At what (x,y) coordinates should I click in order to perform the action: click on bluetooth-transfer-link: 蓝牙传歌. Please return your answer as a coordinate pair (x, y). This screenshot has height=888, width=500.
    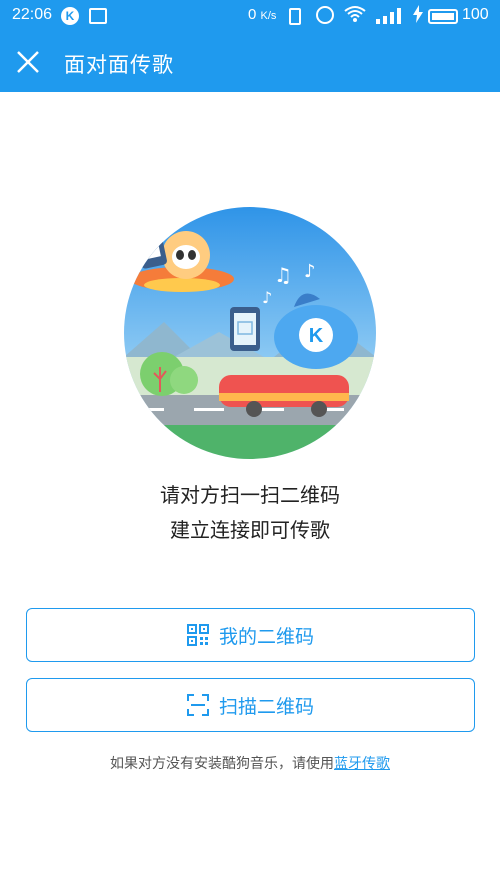
    Looking at the image, I should click on (362, 764).